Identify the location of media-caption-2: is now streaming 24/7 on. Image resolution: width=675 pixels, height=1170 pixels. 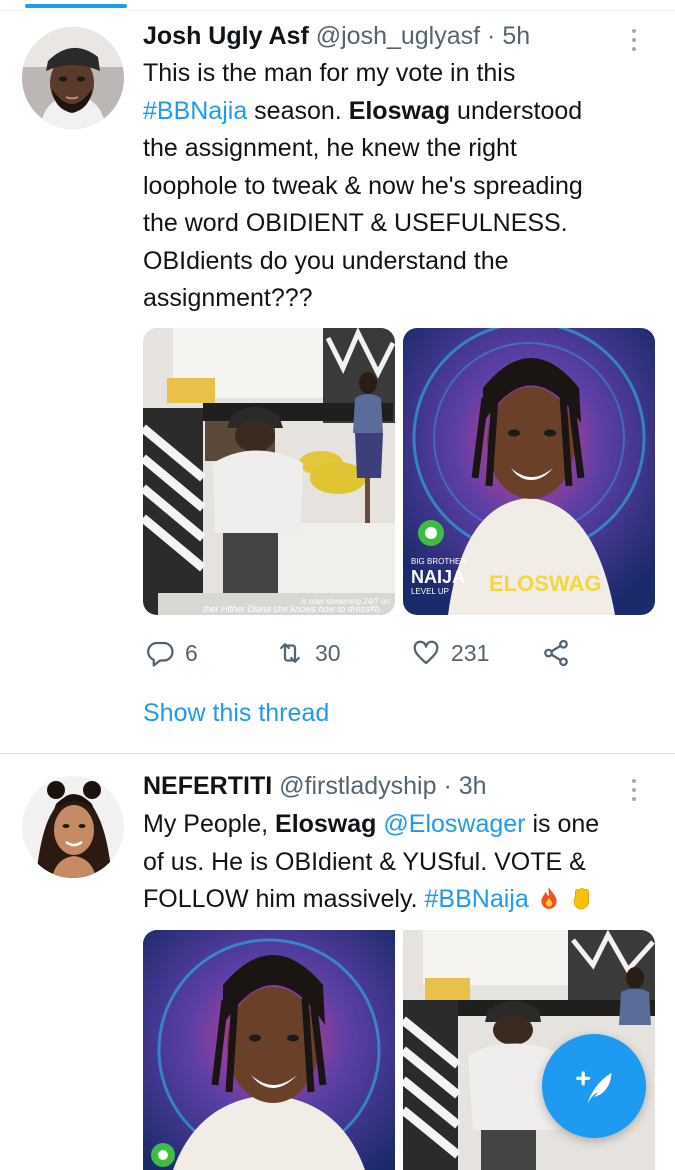
(345, 601).